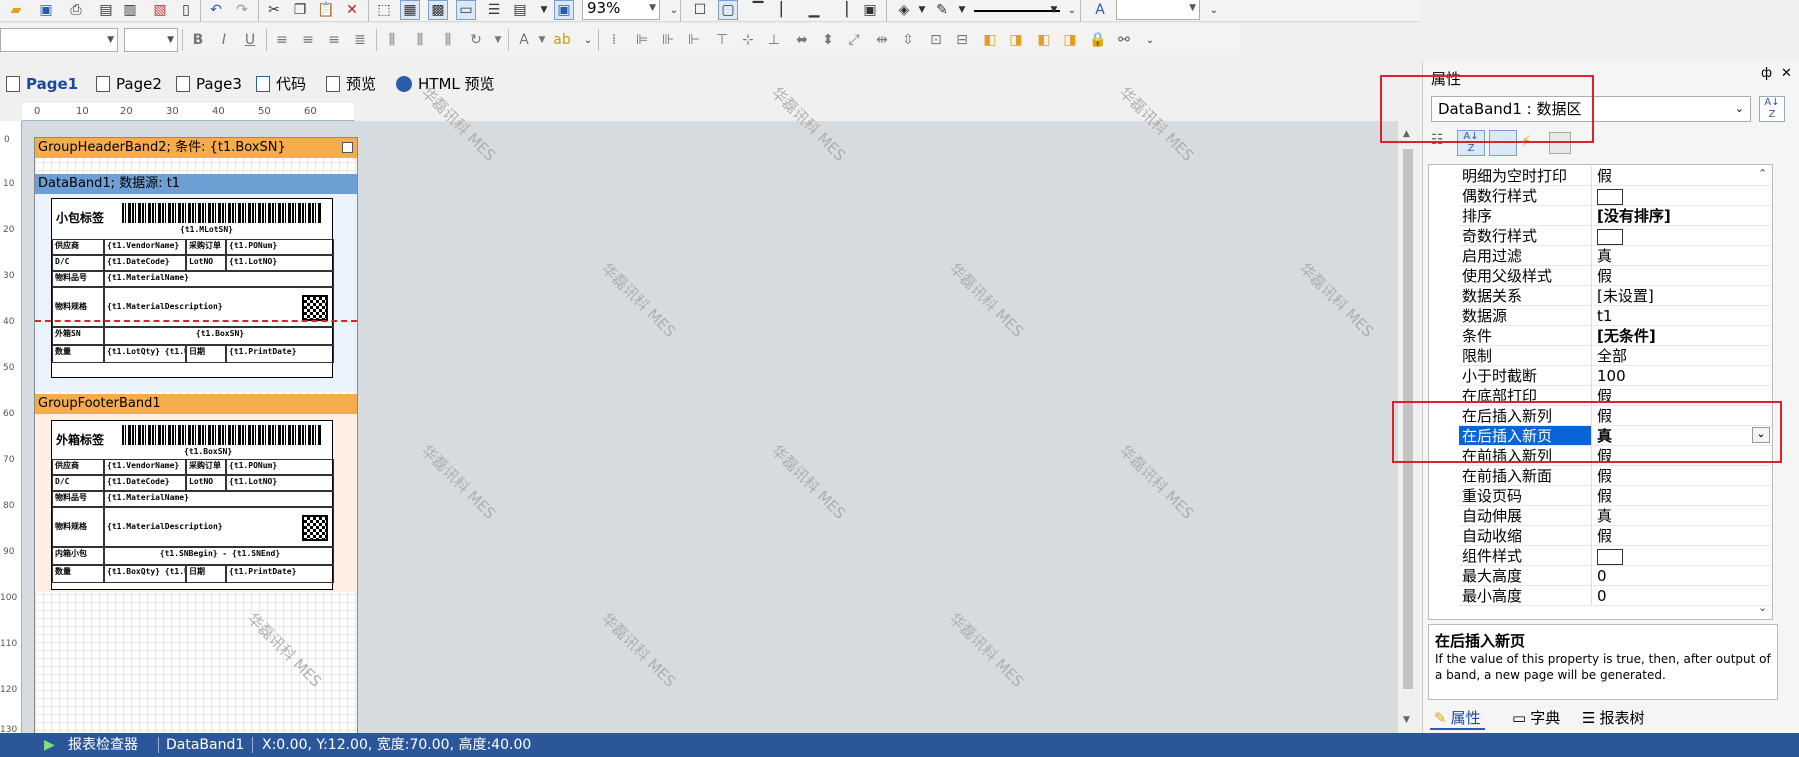 This screenshot has height=757, width=1799. I want to click on cell-field: {t1.LotQty} {t1.UOM}, so click(145, 354).